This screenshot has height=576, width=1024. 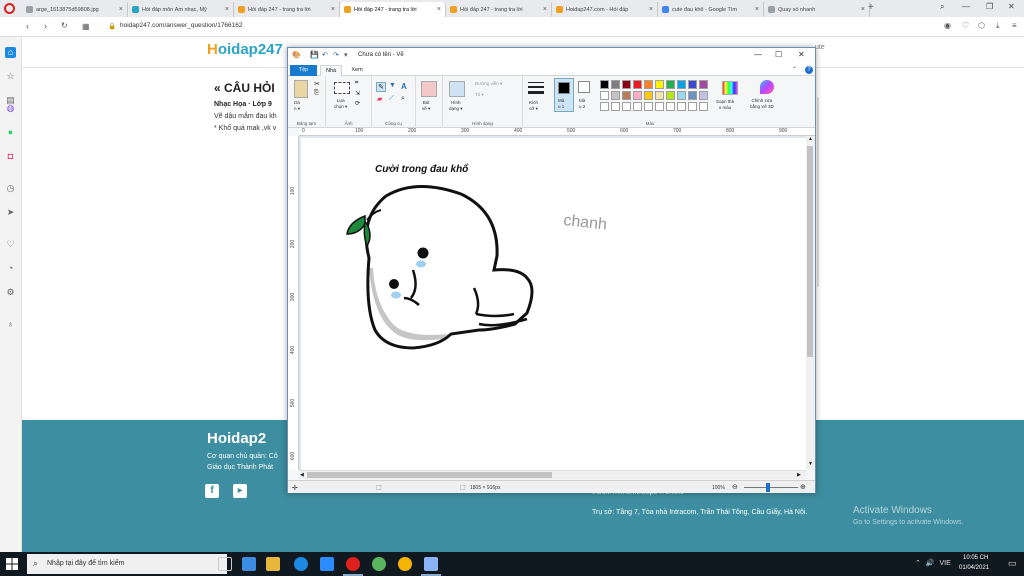 What do you see at coordinates (966, 6) in the screenshot?
I see `minimize-icon: —` at bounding box center [966, 6].